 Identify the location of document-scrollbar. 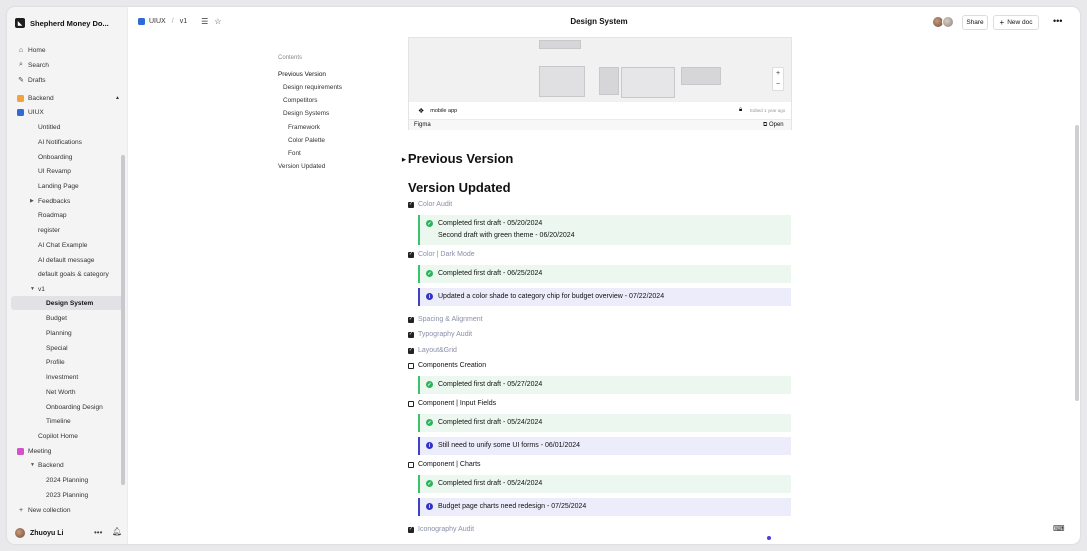
(1077, 263).